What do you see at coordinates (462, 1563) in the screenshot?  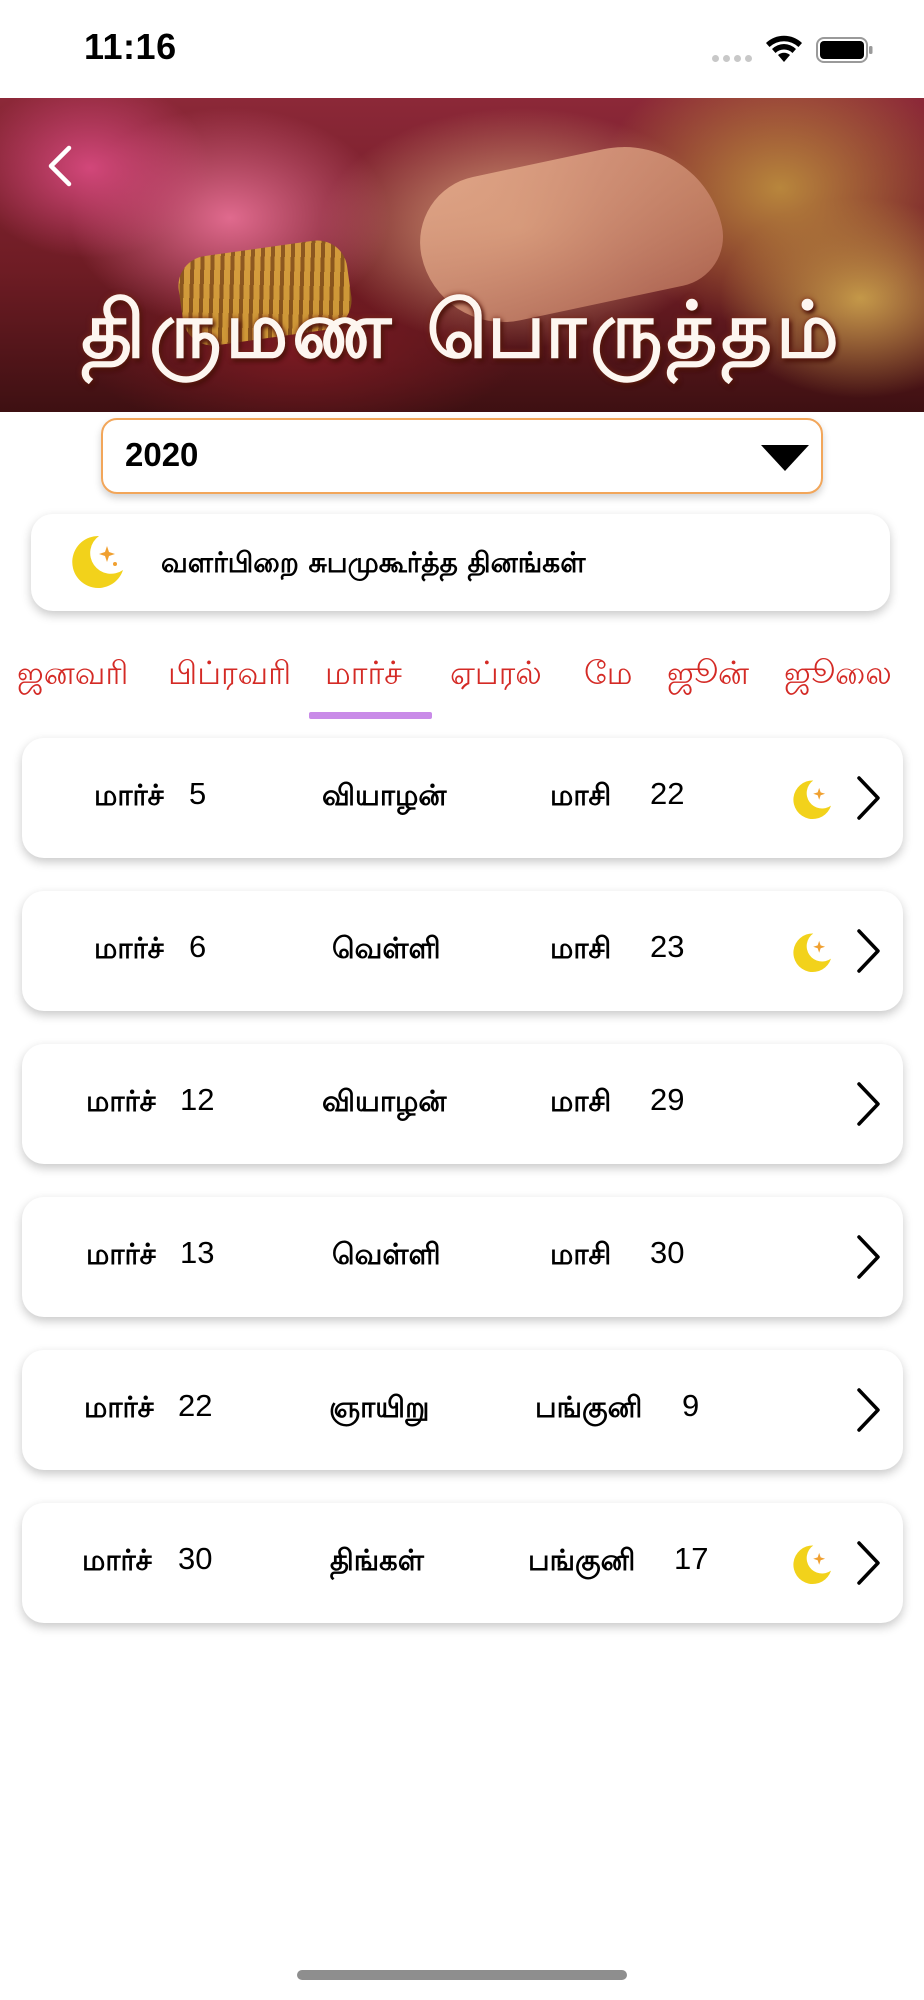 I see `date-row: மார்ச் 30 திங்கள் பங்குனி 17` at bounding box center [462, 1563].